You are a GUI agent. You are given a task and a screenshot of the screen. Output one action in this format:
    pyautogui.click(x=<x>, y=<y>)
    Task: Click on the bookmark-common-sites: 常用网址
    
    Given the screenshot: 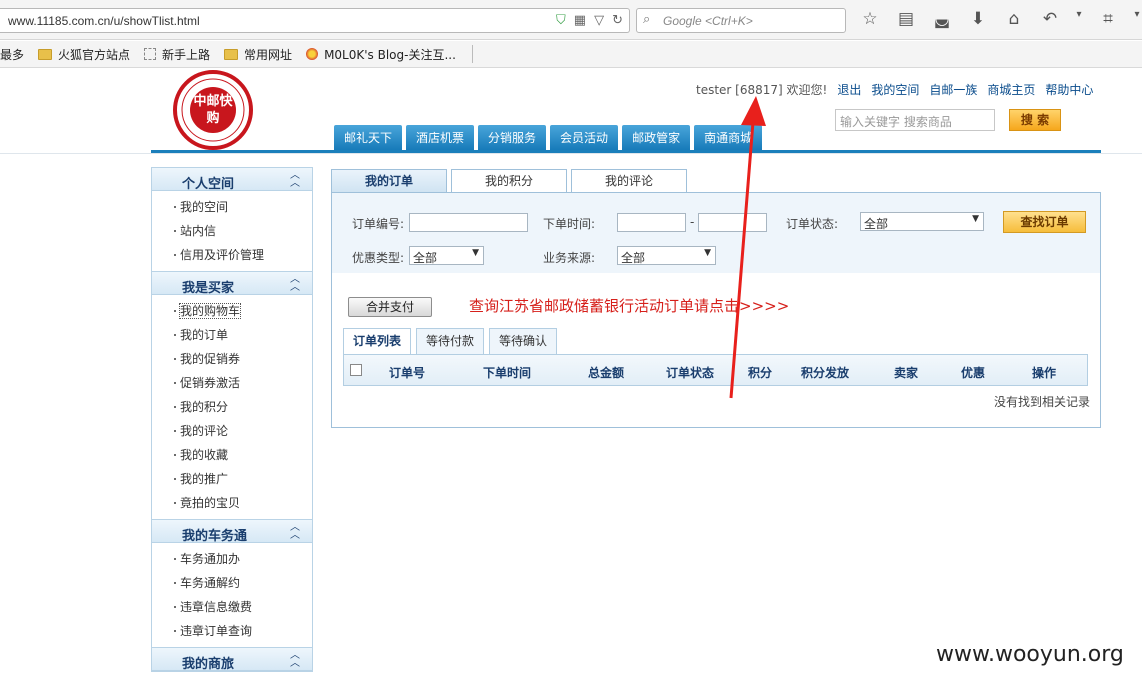 What is the action you would take?
    pyautogui.click(x=258, y=54)
    